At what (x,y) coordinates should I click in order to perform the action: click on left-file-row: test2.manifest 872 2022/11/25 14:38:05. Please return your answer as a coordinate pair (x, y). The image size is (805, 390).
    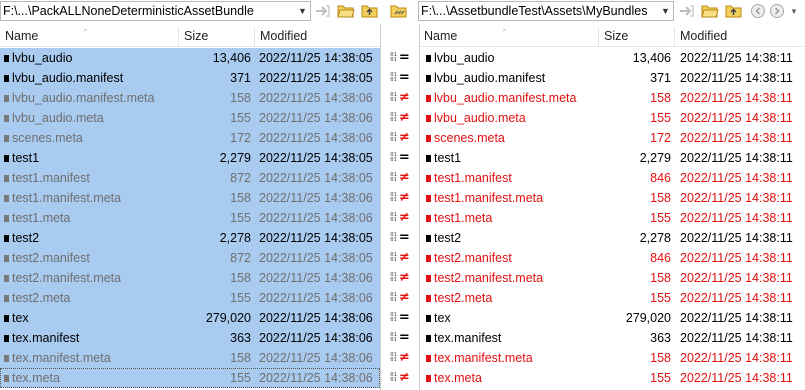
    Looking at the image, I should click on (190, 258).